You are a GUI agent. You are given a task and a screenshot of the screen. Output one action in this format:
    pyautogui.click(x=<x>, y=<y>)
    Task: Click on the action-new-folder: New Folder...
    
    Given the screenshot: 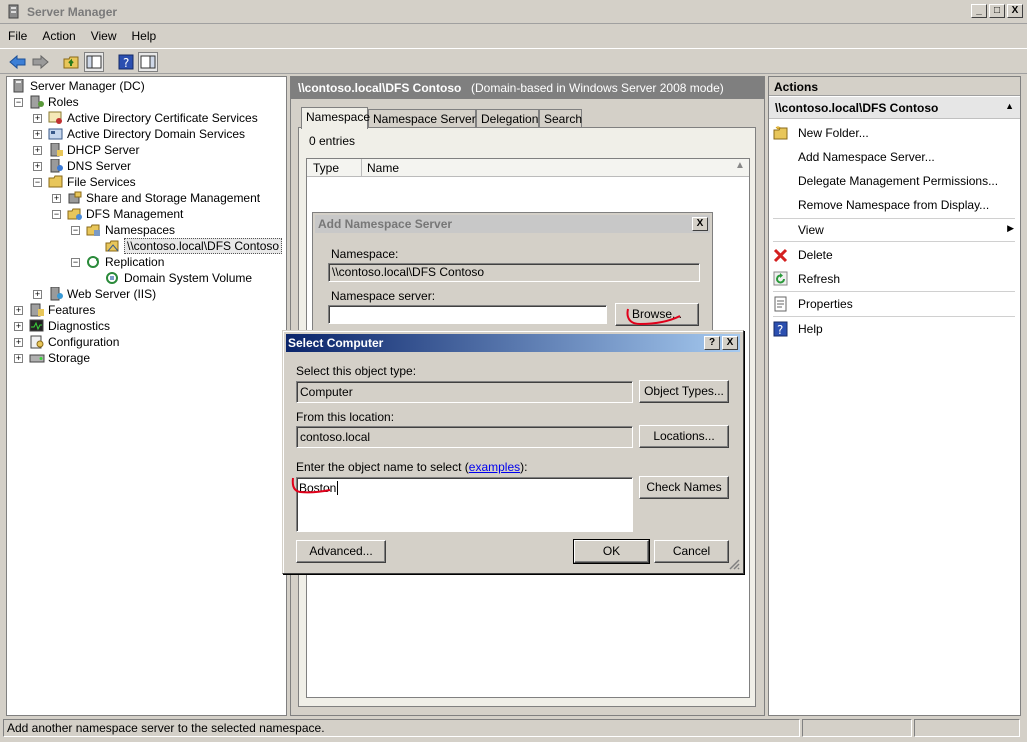 What is the action you would take?
    pyautogui.click(x=894, y=133)
    